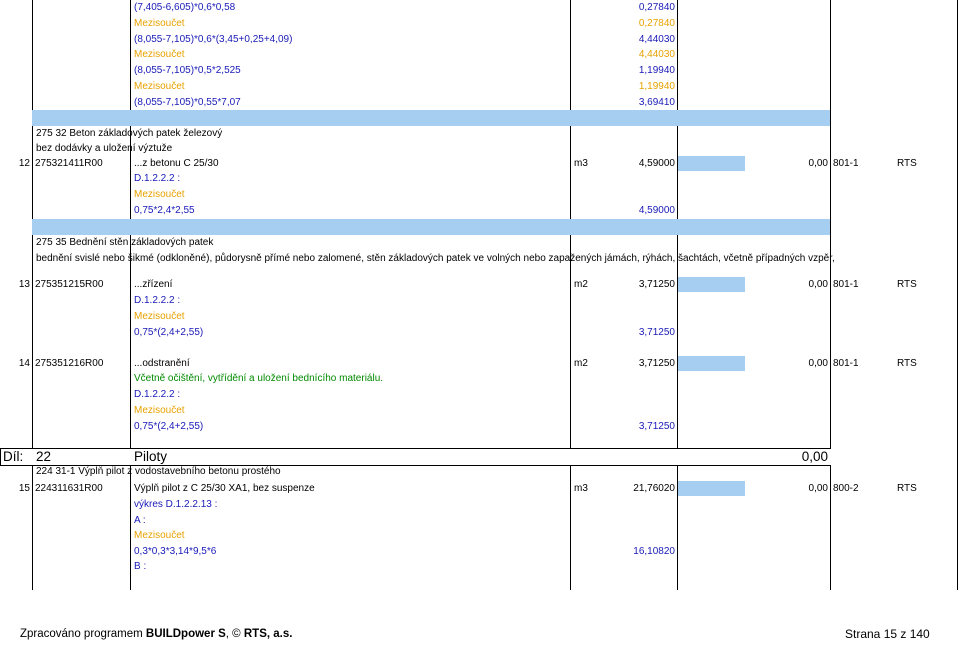  Describe the element at coordinates (234, 634) in the screenshot. I see `footer-copyright: , ©` at that location.